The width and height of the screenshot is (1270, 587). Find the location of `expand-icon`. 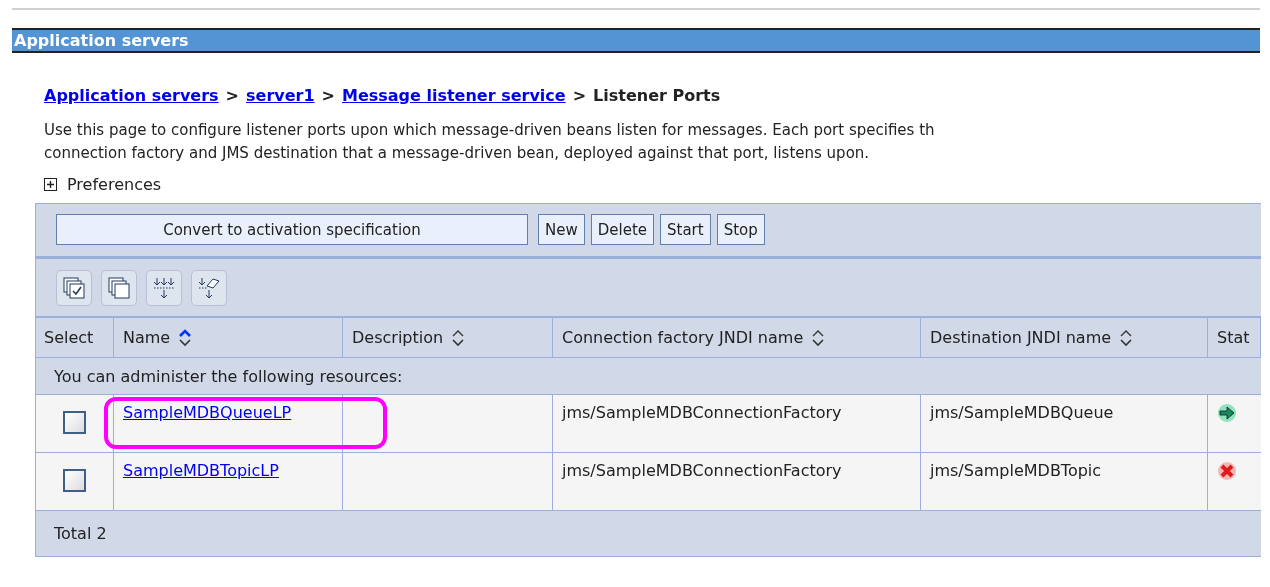

expand-icon is located at coordinates (50, 184).